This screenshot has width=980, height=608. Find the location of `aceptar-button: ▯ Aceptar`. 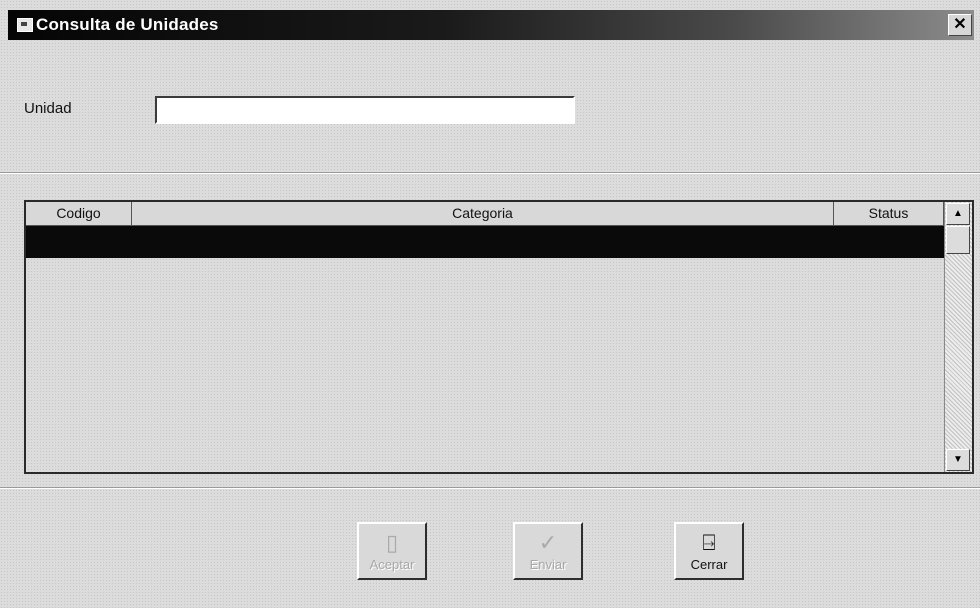

aceptar-button: ▯ Aceptar is located at coordinates (392, 551).